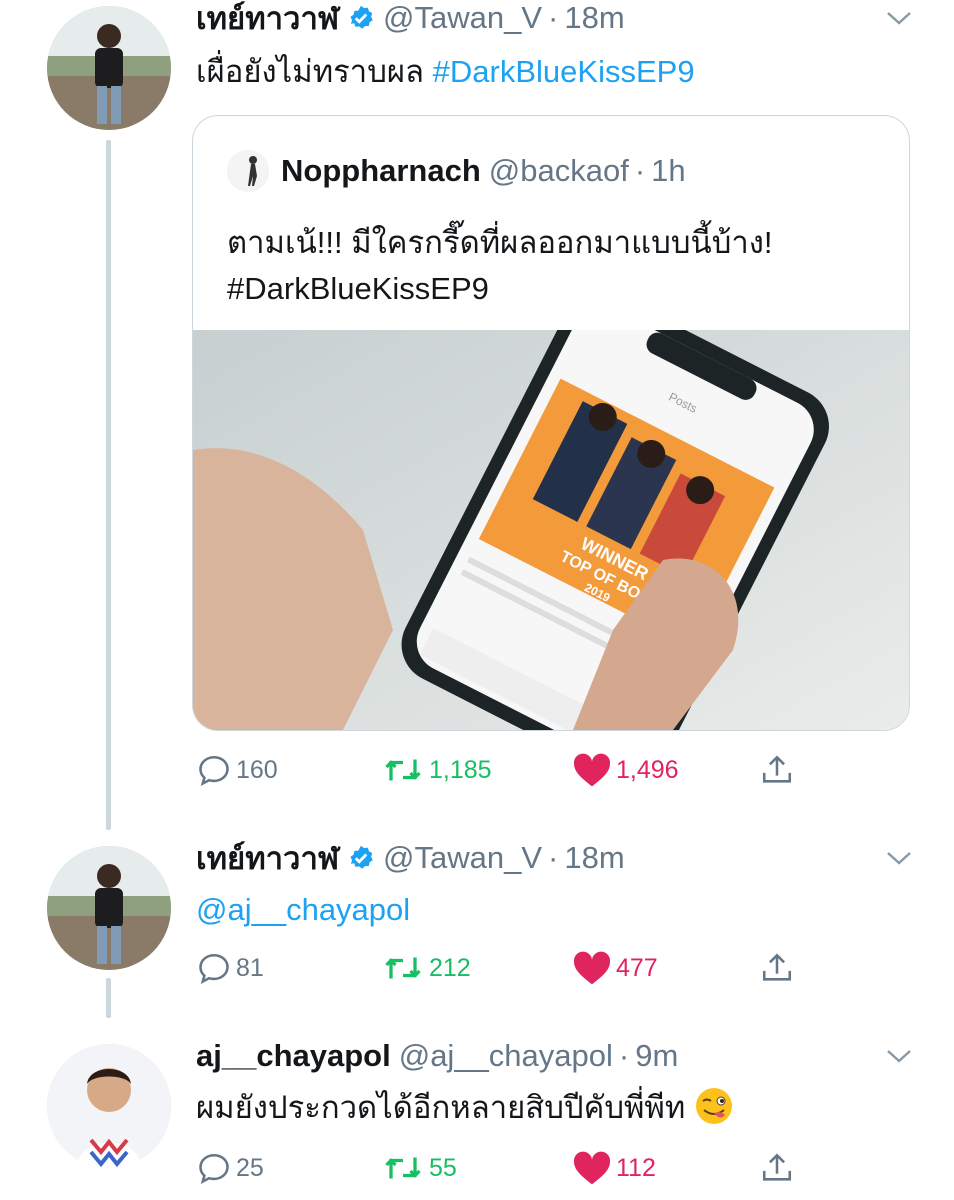 The image size is (954, 1200). I want to click on retweet-count: 55, so click(443, 1167).